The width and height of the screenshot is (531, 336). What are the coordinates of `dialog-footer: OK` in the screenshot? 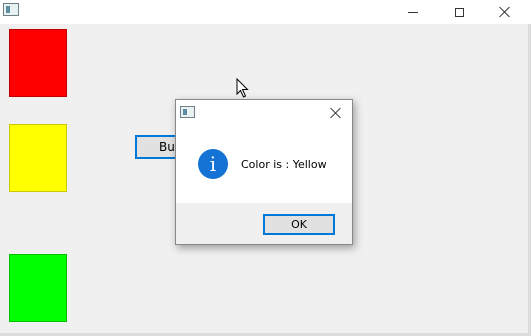 It's located at (264, 223).